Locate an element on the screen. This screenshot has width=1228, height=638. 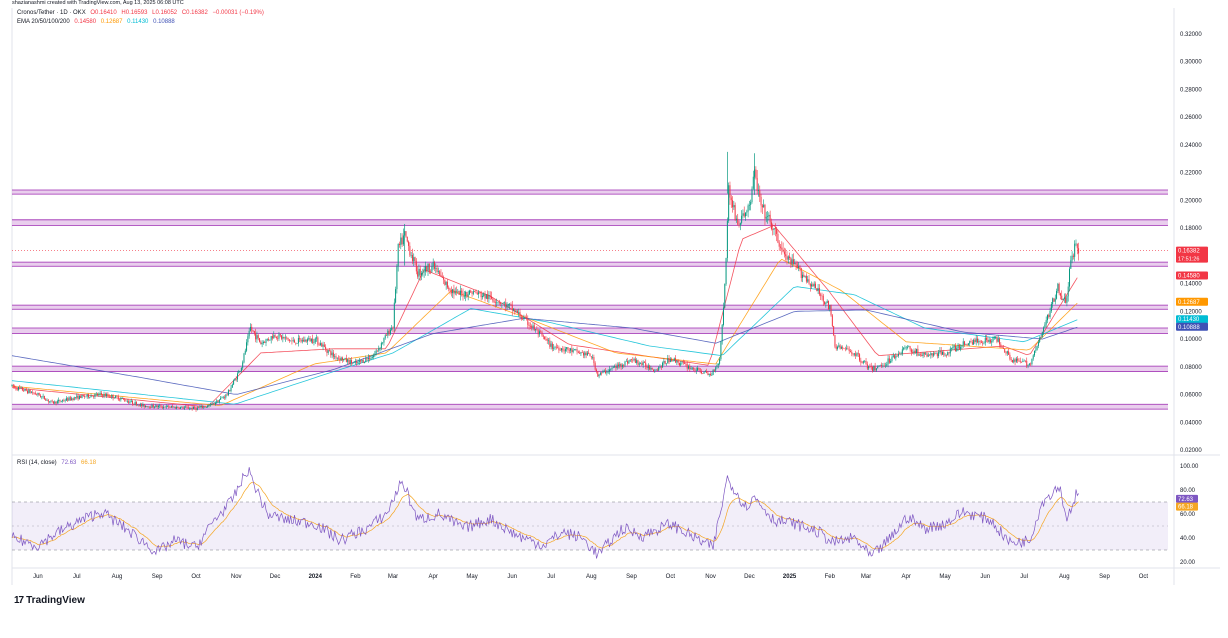
price-axis-label: 0.11430 is located at coordinates (1189, 320).